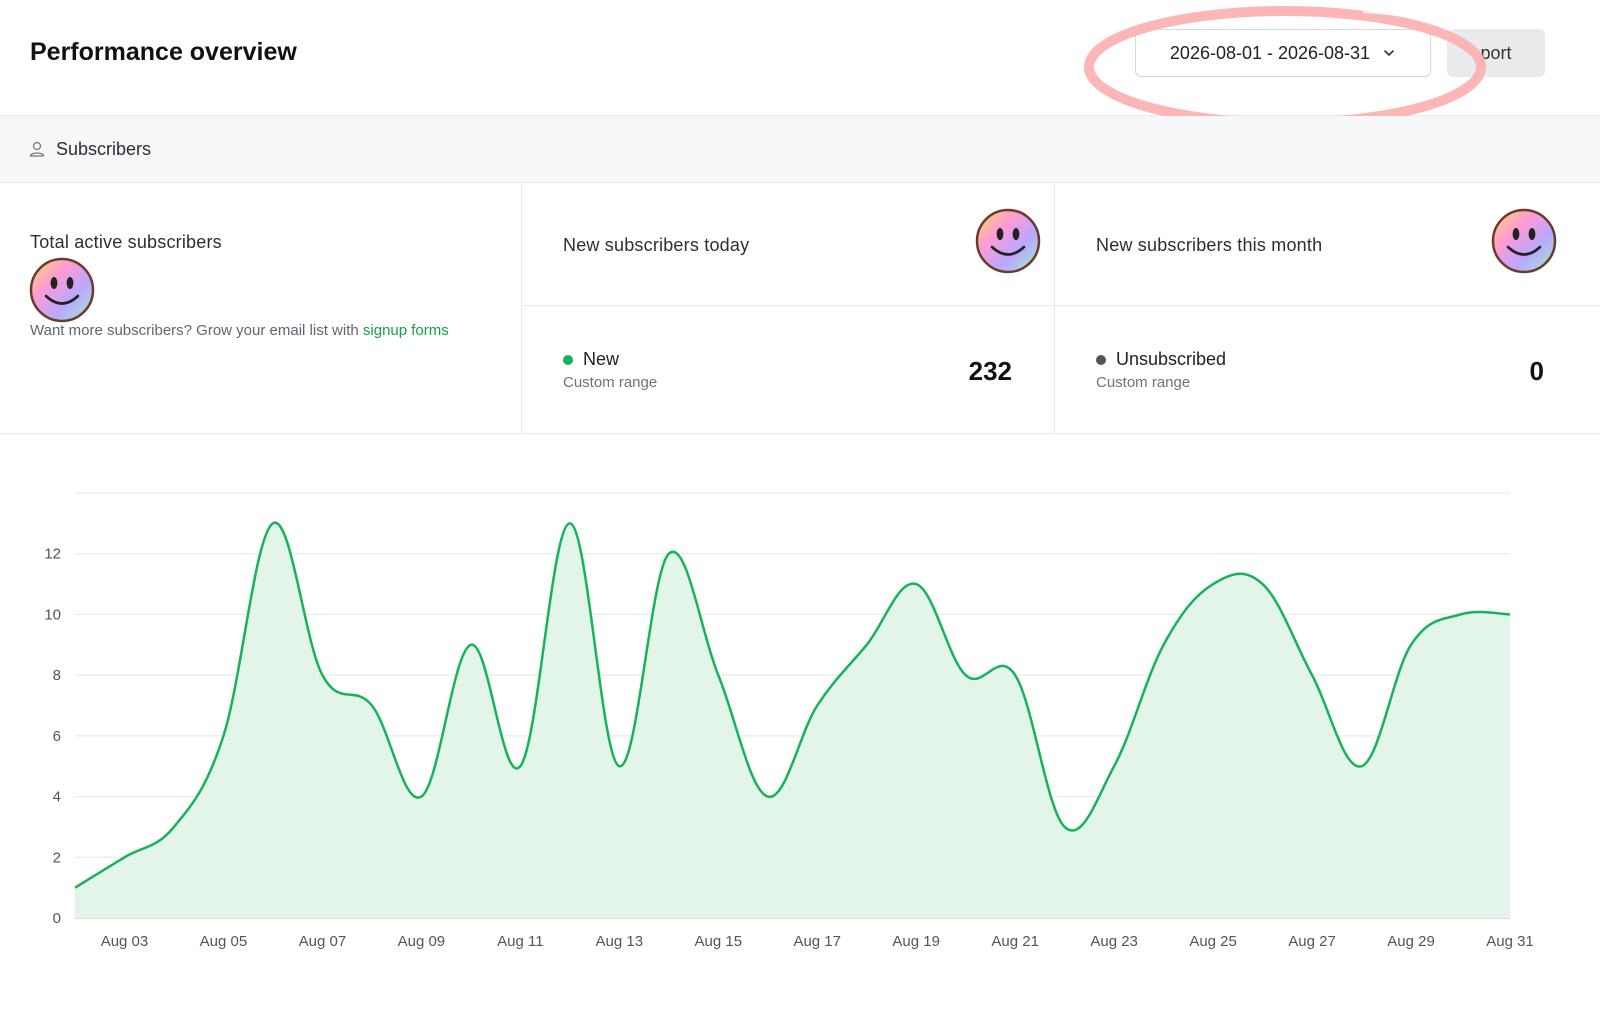 This screenshot has width=1600, height=1009. Describe the element at coordinates (1114, 941) in the screenshot. I see `x-tick-label: Aug 23` at that location.